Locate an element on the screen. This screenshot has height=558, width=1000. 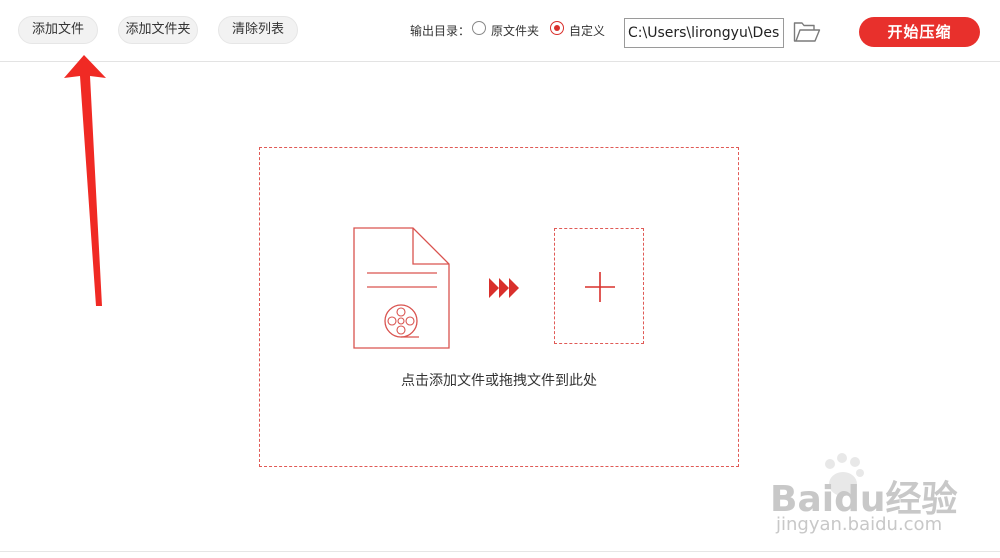
toolbar: 添加文件 添加文件夹 清除列表 输出目录： 原文件夹 自定义 开始压缩 is located at coordinates (500, 31).